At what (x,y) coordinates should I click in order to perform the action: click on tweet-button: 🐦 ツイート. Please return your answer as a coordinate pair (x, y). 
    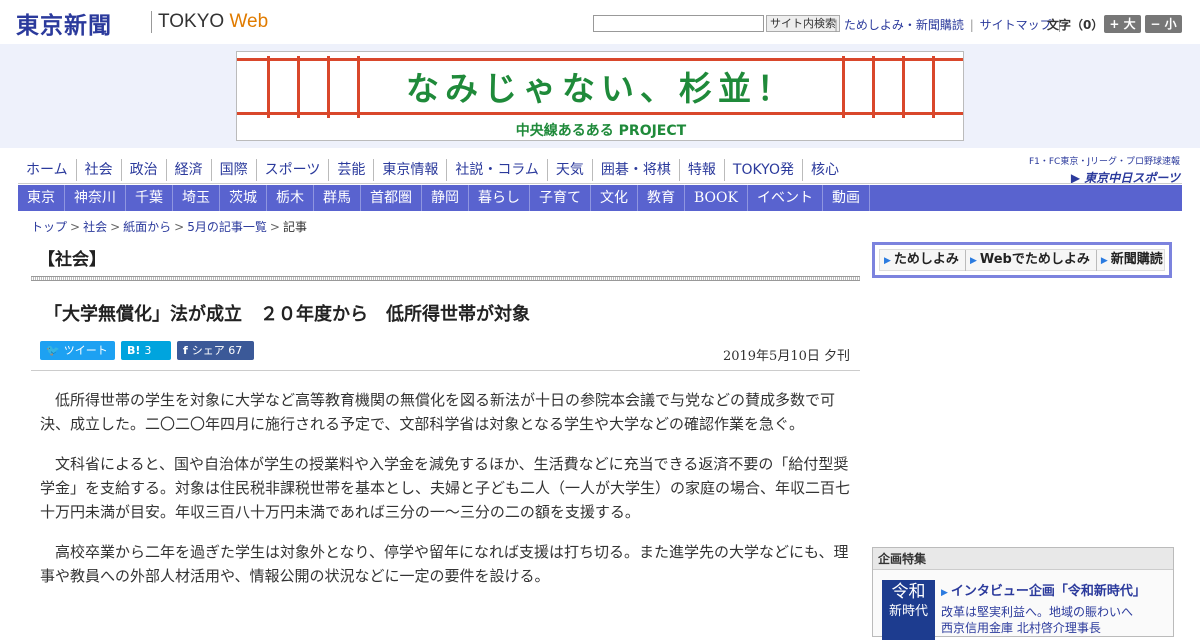
    Looking at the image, I should click on (77, 350).